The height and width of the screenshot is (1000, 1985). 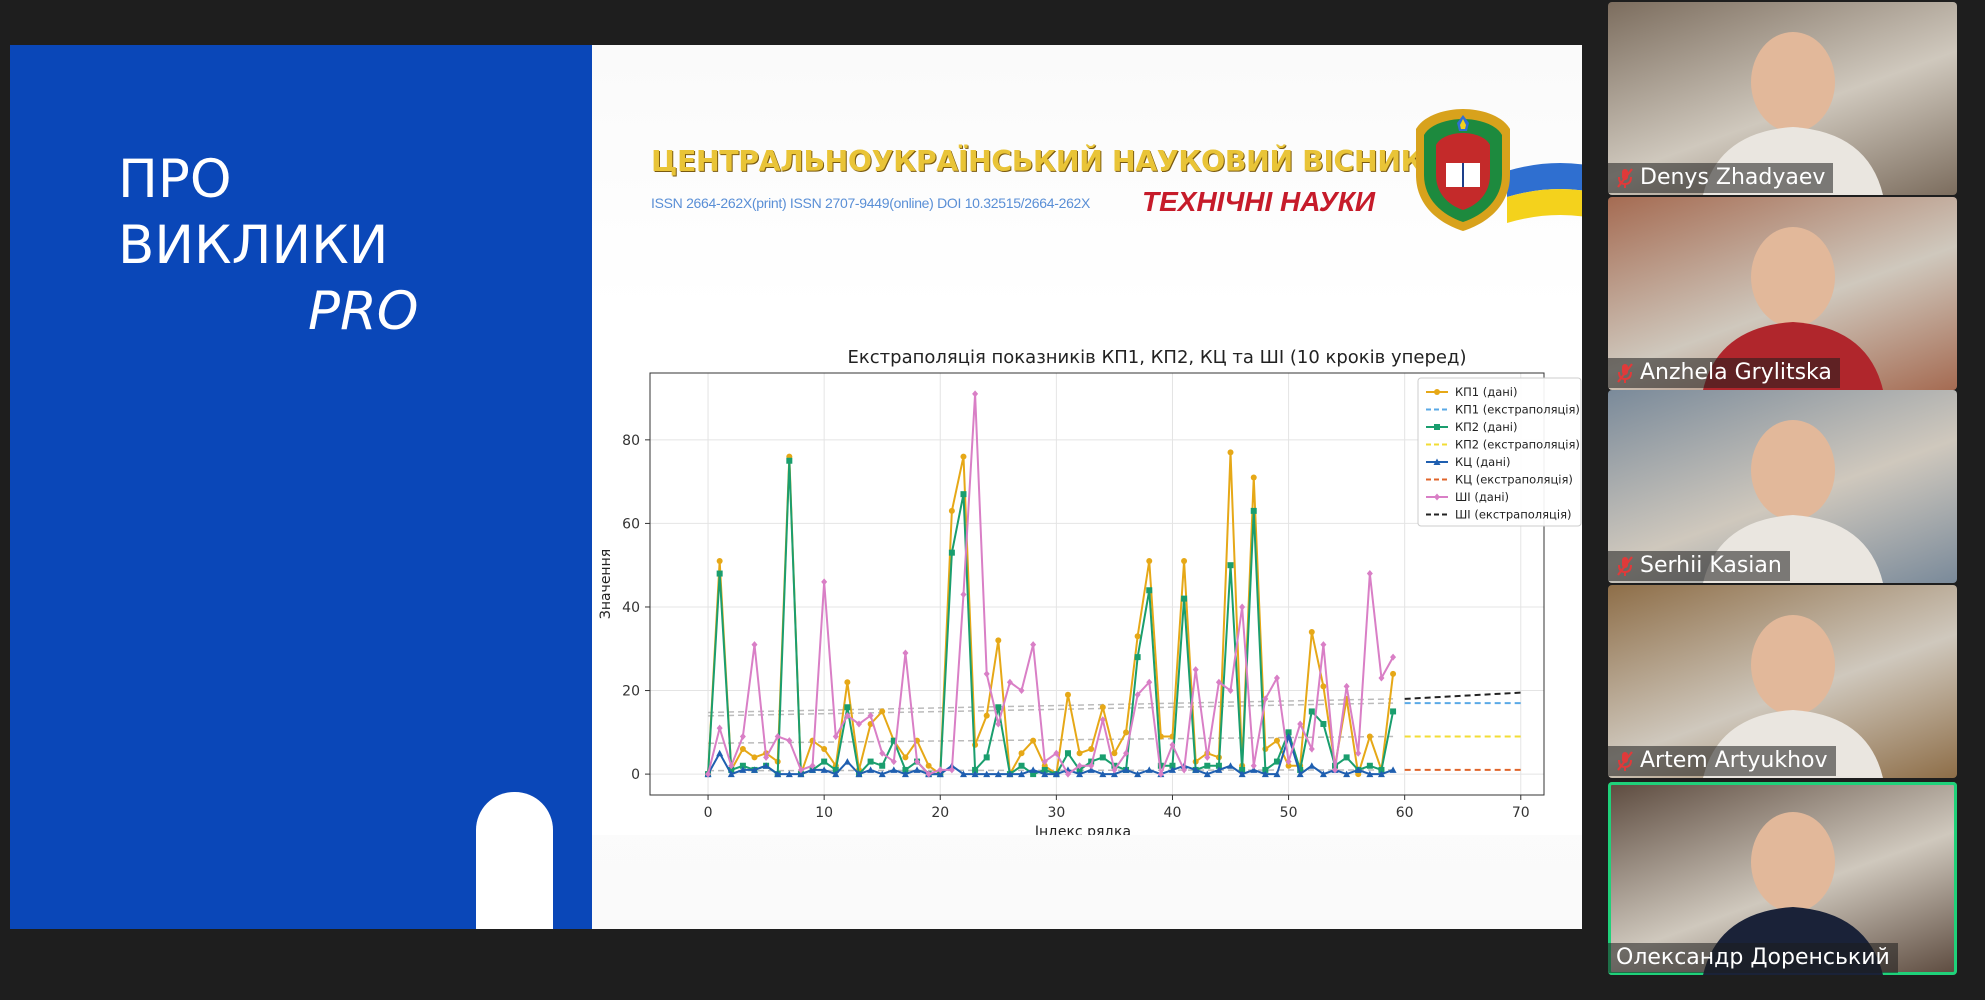 I want to click on y-tick-label: 60, so click(x=631, y=524).